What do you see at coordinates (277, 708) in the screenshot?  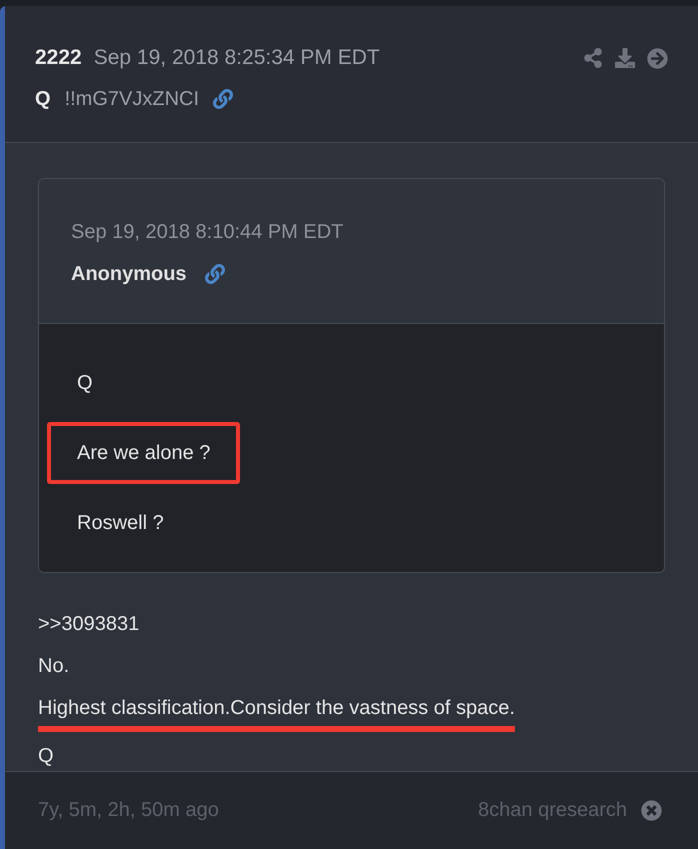 I see `reply-line: Highest classification.Consider the vastness of space.` at bounding box center [277, 708].